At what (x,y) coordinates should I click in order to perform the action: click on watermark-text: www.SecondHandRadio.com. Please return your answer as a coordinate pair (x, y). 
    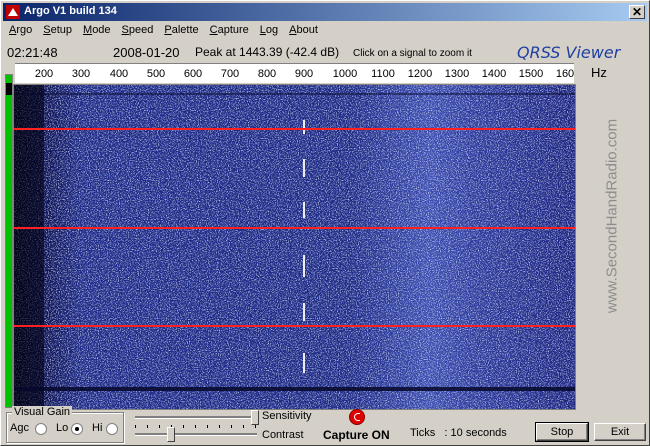
    Looking at the image, I should click on (612, 216).